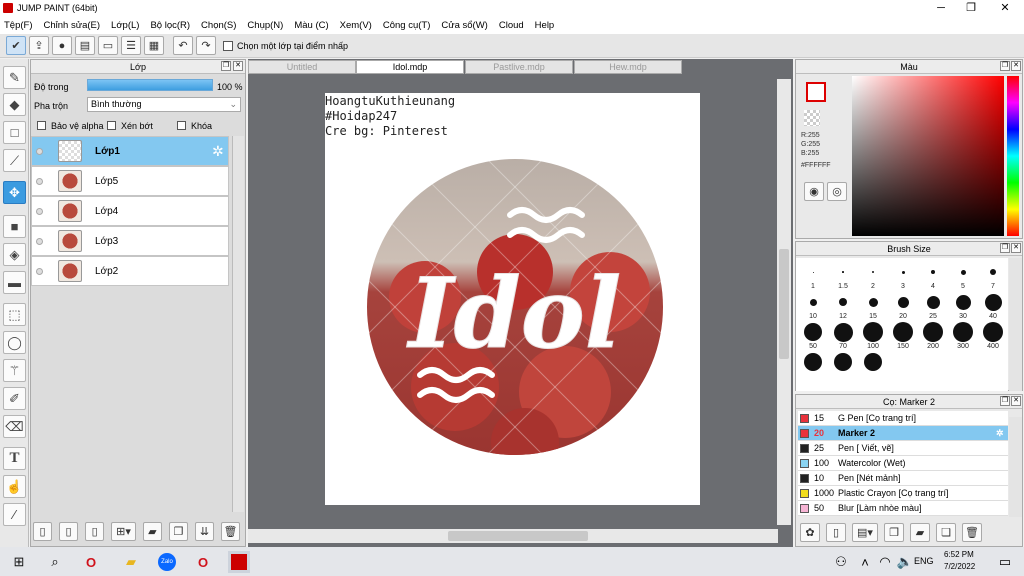 This screenshot has width=1024, height=576. I want to click on export-button: ⇪, so click(39, 45).